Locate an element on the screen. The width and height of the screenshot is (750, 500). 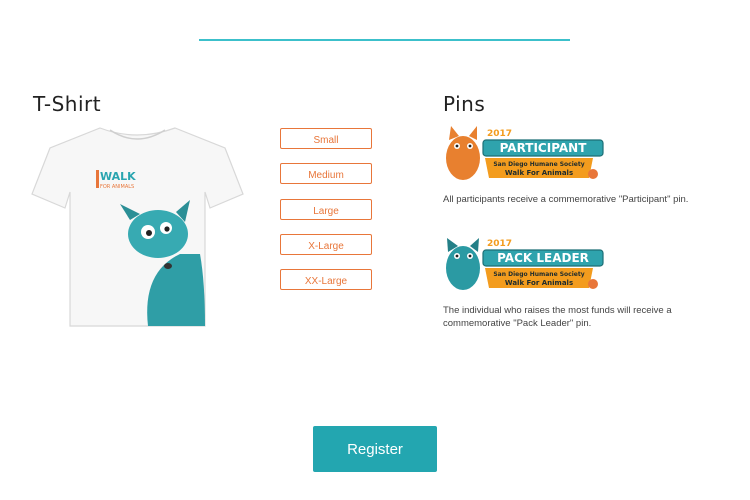
tshirt-image: WALK FOR ANIMALS is located at coordinates (137, 227).